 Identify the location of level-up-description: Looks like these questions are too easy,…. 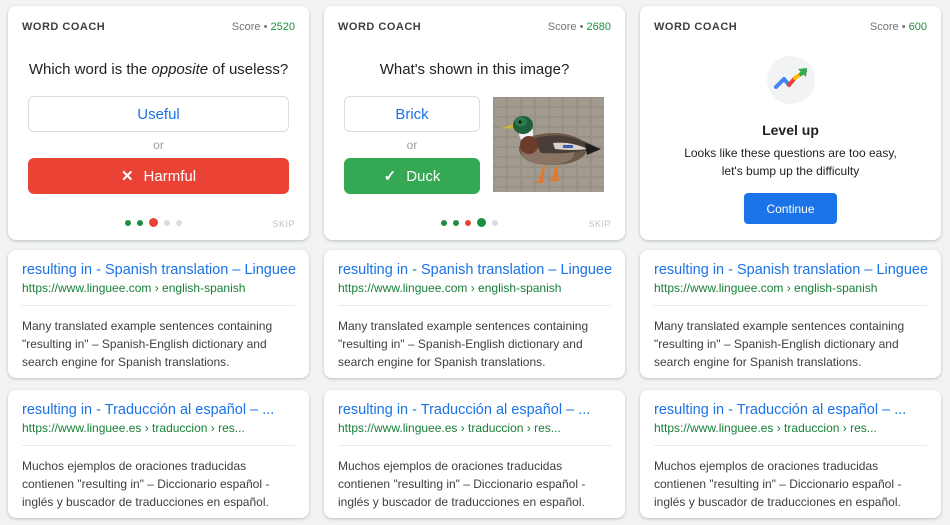
(790, 162).